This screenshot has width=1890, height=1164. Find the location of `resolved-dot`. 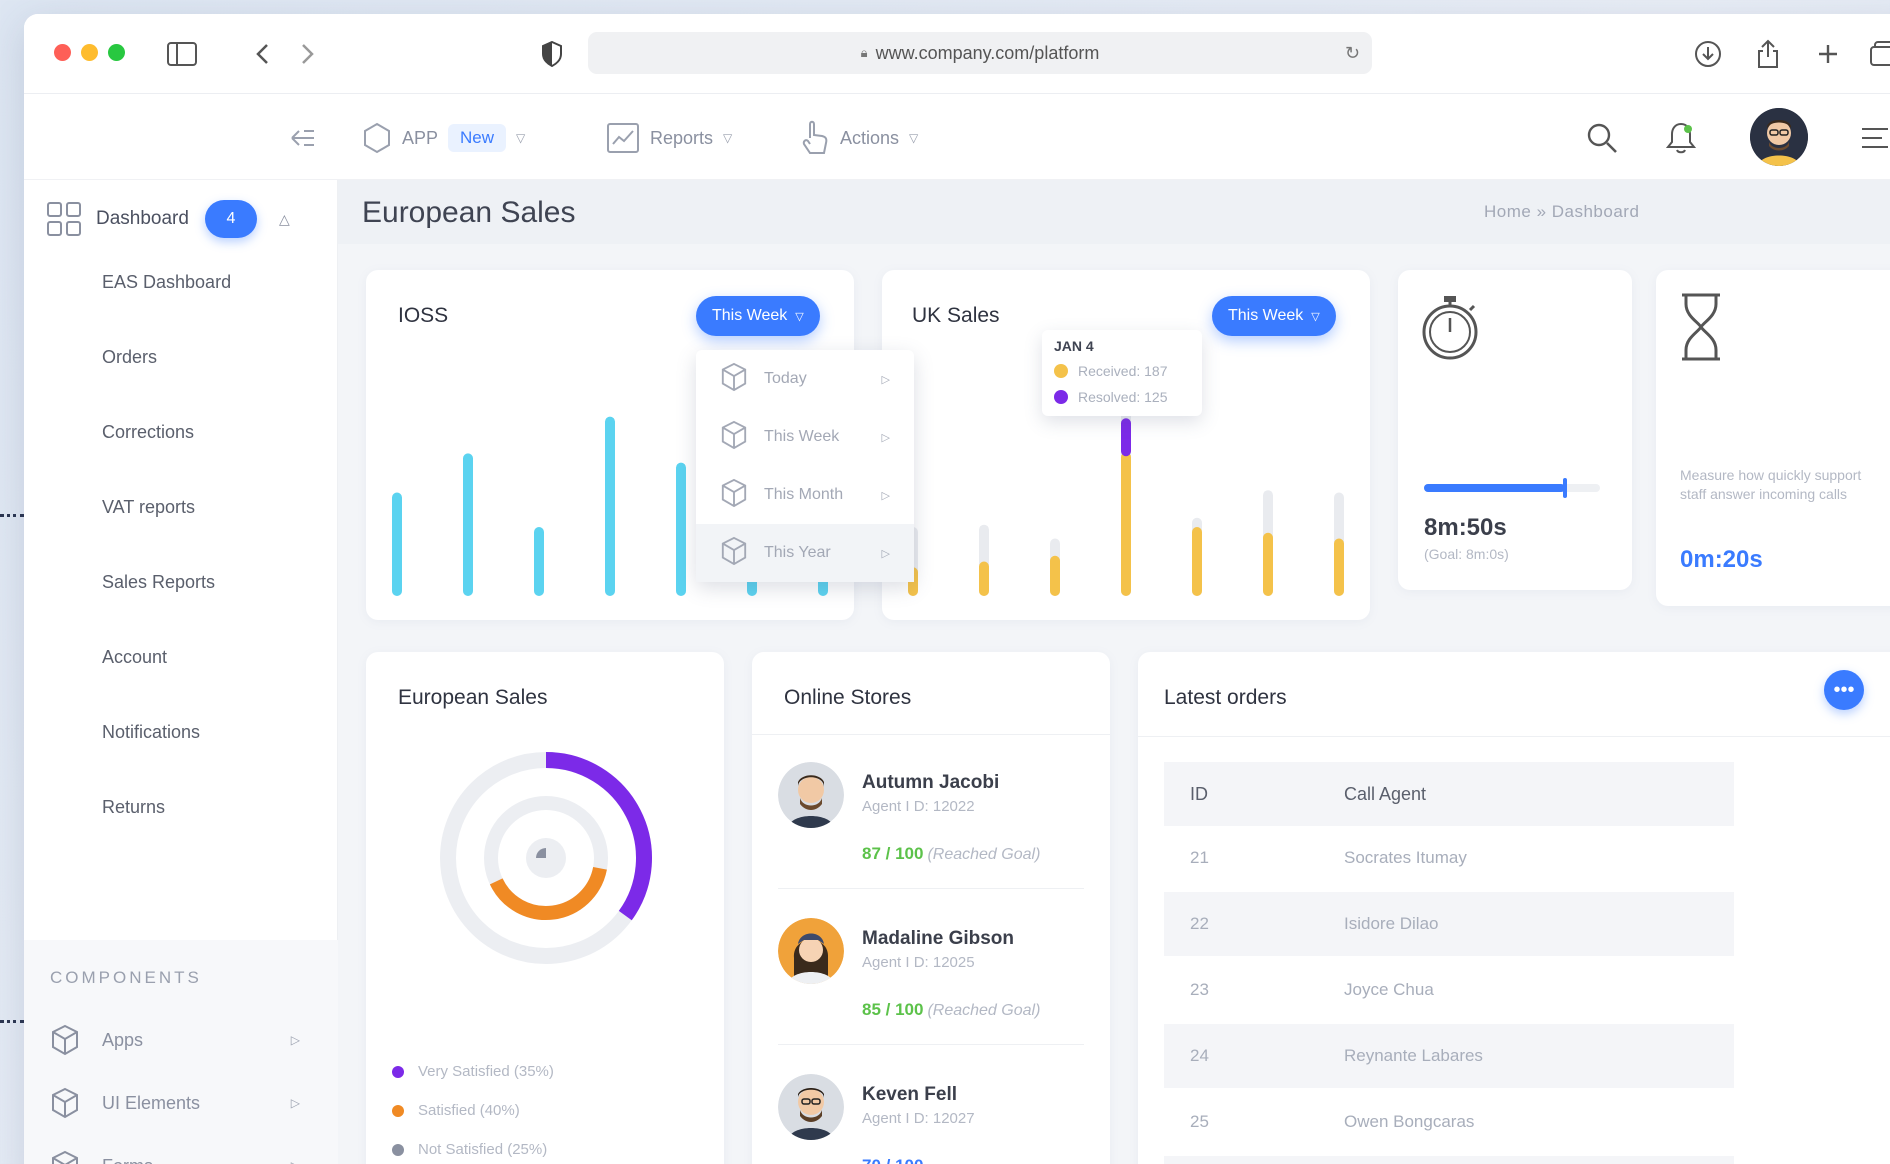

resolved-dot is located at coordinates (1061, 397).